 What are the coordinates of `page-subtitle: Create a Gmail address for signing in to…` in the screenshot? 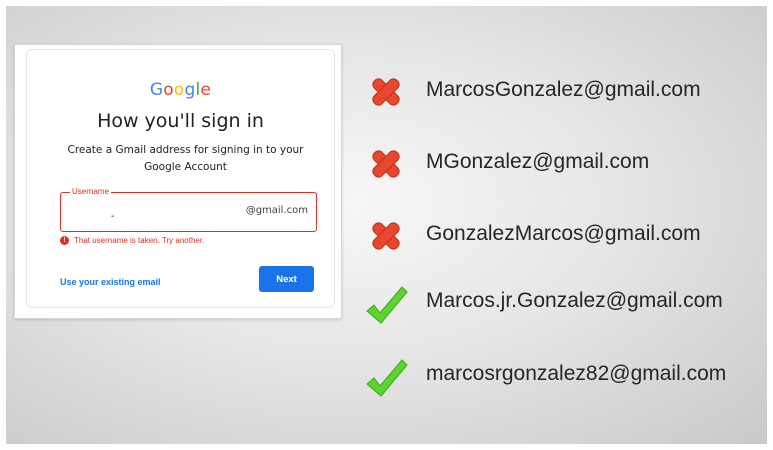 It's located at (185, 158).